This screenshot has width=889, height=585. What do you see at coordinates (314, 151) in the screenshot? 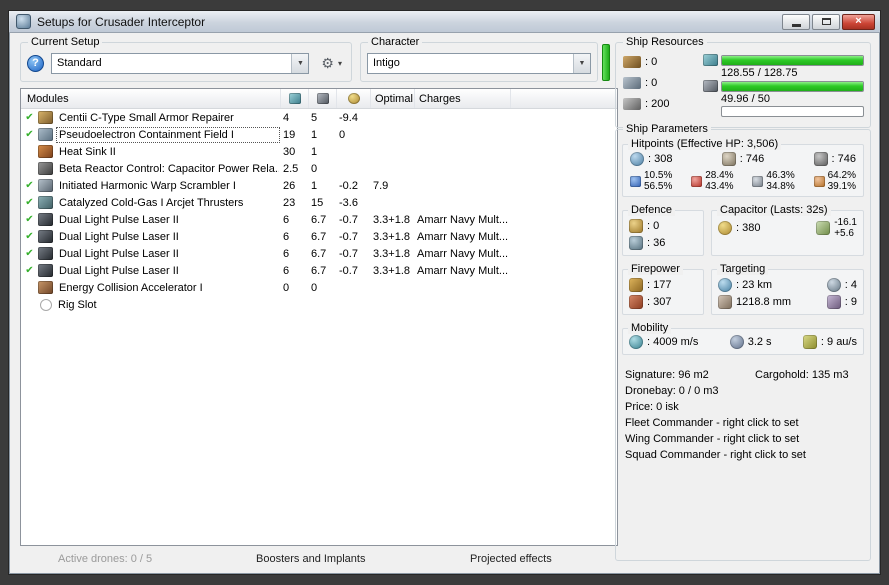
I see `module-powergrid: 1` at bounding box center [314, 151].